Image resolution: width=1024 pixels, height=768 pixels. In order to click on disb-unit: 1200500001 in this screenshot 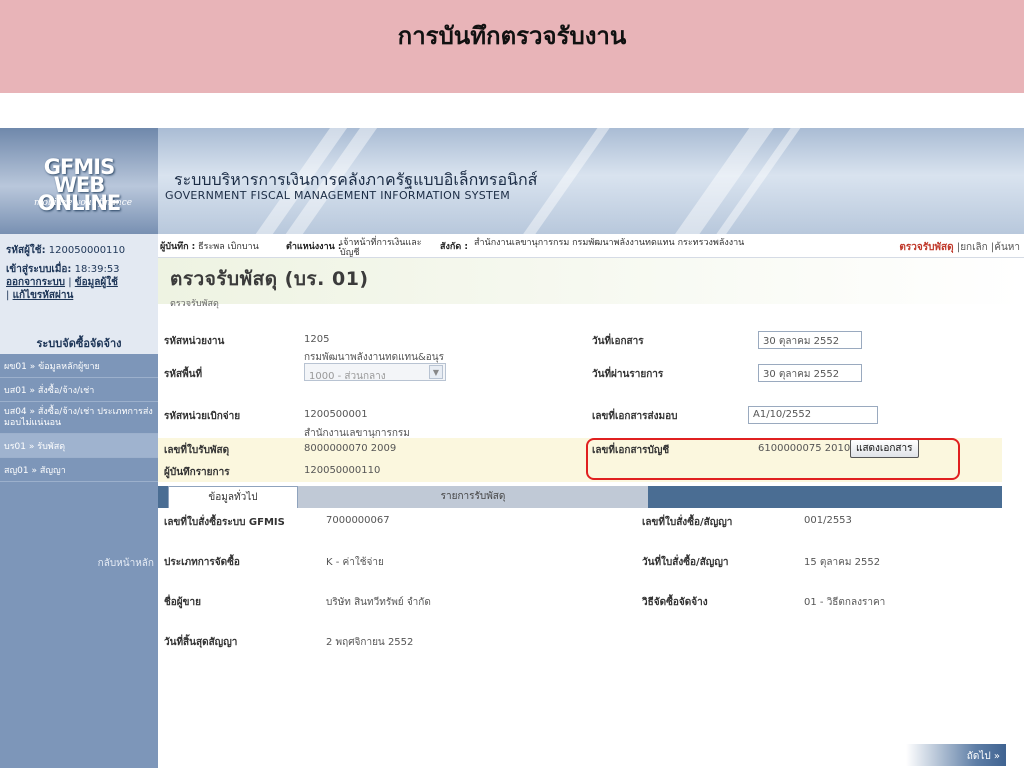, I will do `click(336, 414)`.